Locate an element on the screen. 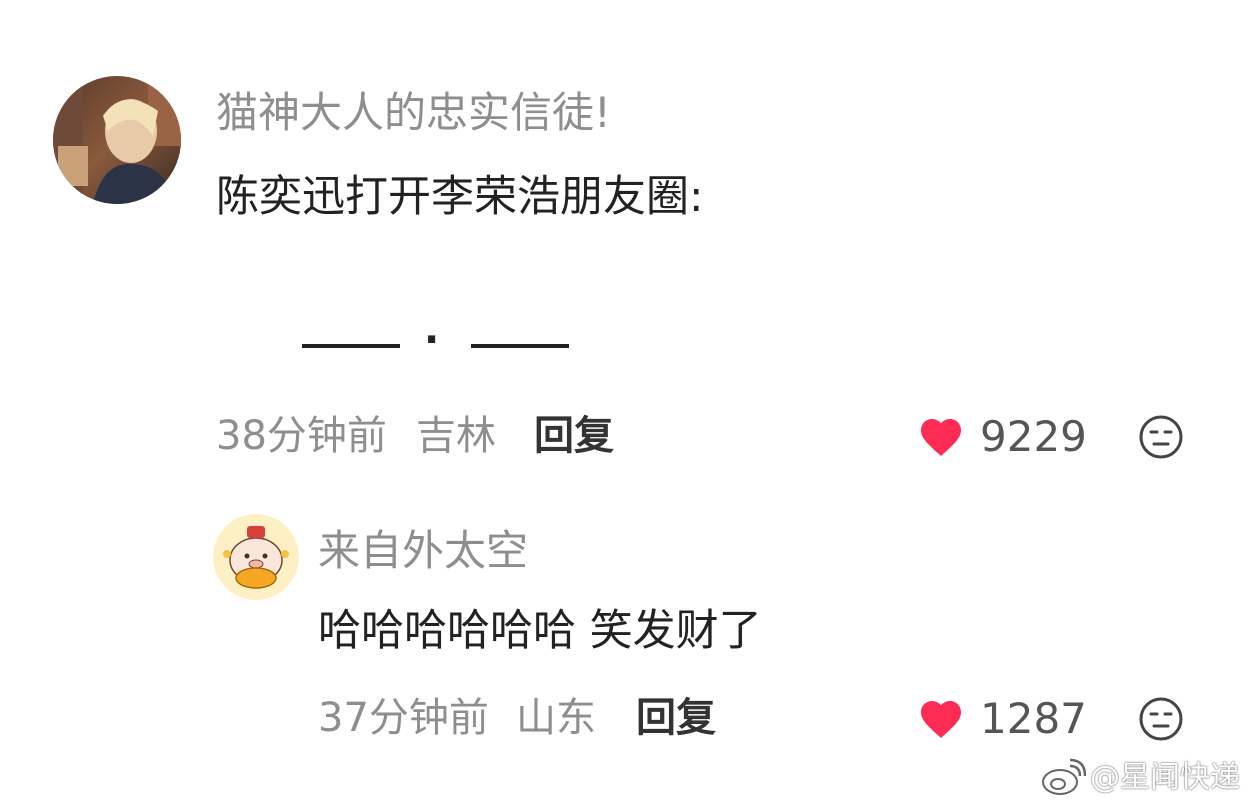 The image size is (1260, 807). weibo-logo-icon is located at coordinates (1063, 778).